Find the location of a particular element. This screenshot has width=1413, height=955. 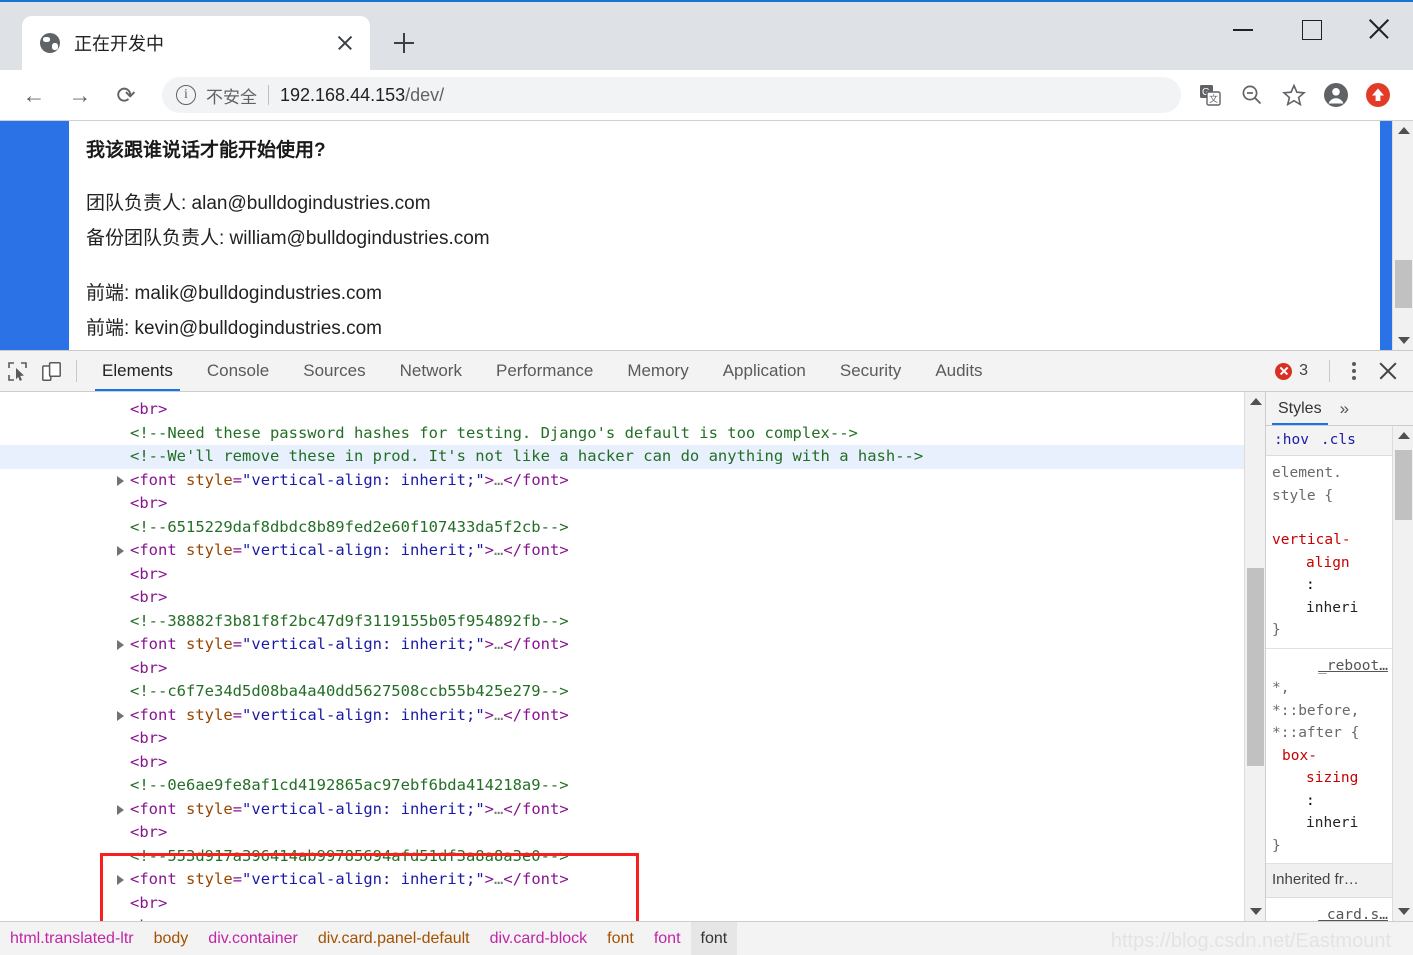

maximize-button is located at coordinates (1311, 29).